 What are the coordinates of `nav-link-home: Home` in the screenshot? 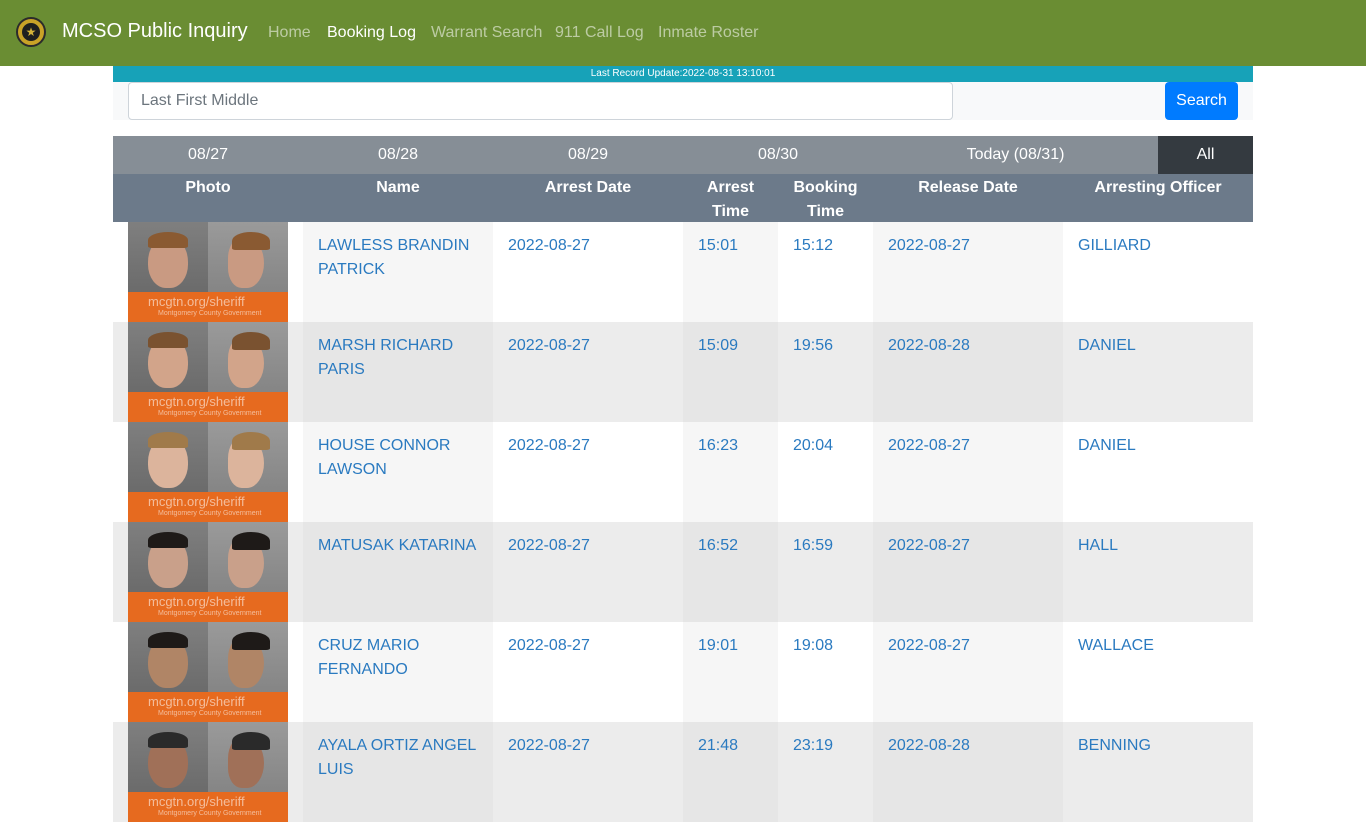 It's located at (289, 33).